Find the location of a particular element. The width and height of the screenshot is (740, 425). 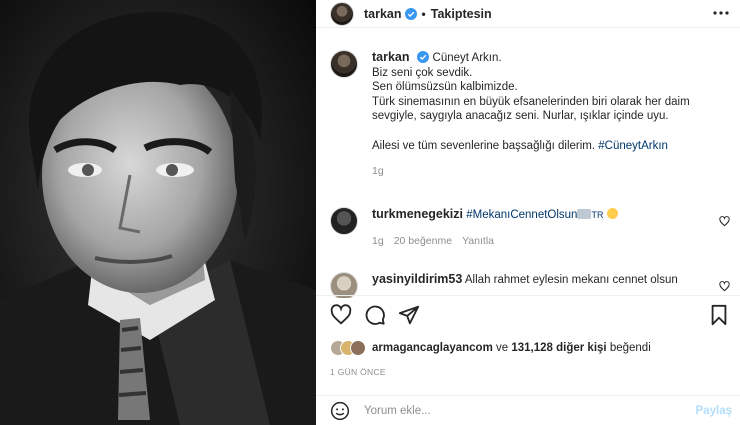

author-username: tarkan is located at coordinates (383, 14).